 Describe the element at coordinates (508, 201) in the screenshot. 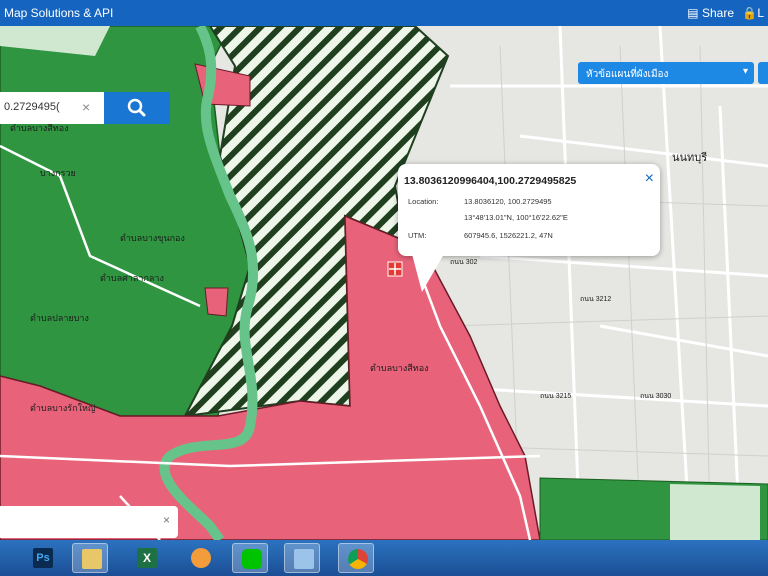

I see `popup-location-value: 13.8036120, 100.2729495` at that location.